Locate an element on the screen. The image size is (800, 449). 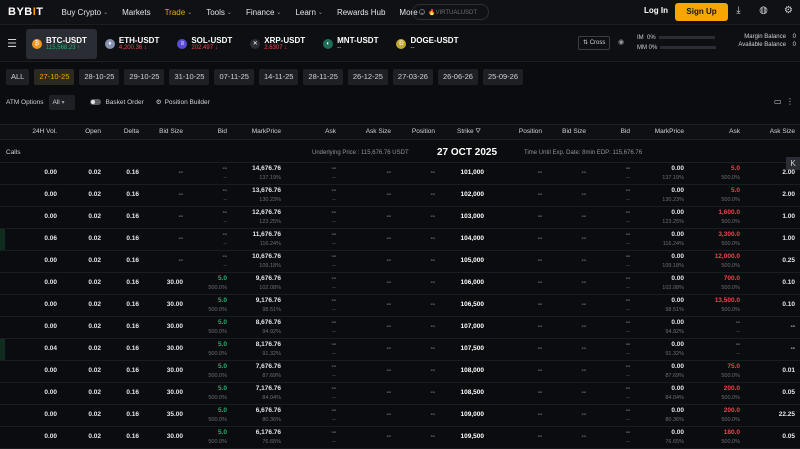
ticker-btc-usdt: ₿ BTC-USDT 115,568.23 ↑ is located at coordinates (61, 43).